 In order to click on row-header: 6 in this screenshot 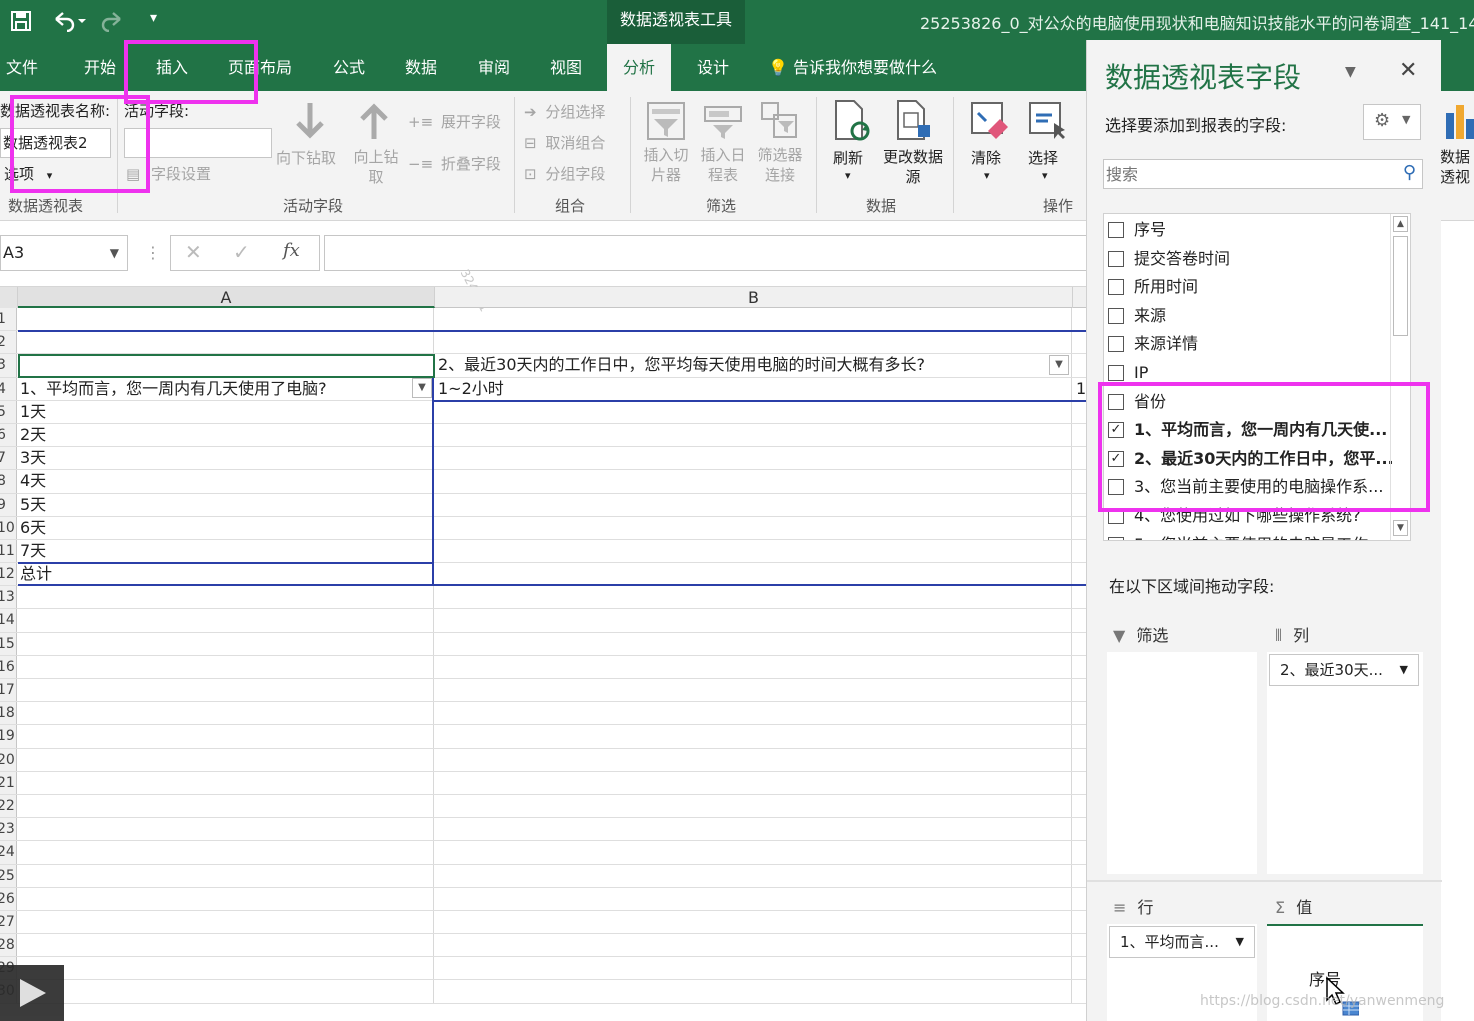, I will do `click(8, 435)`.